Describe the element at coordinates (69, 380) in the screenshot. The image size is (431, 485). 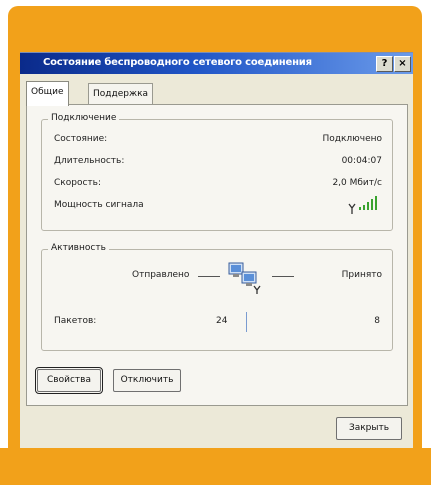
I see `properties-button: Свойства` at that location.